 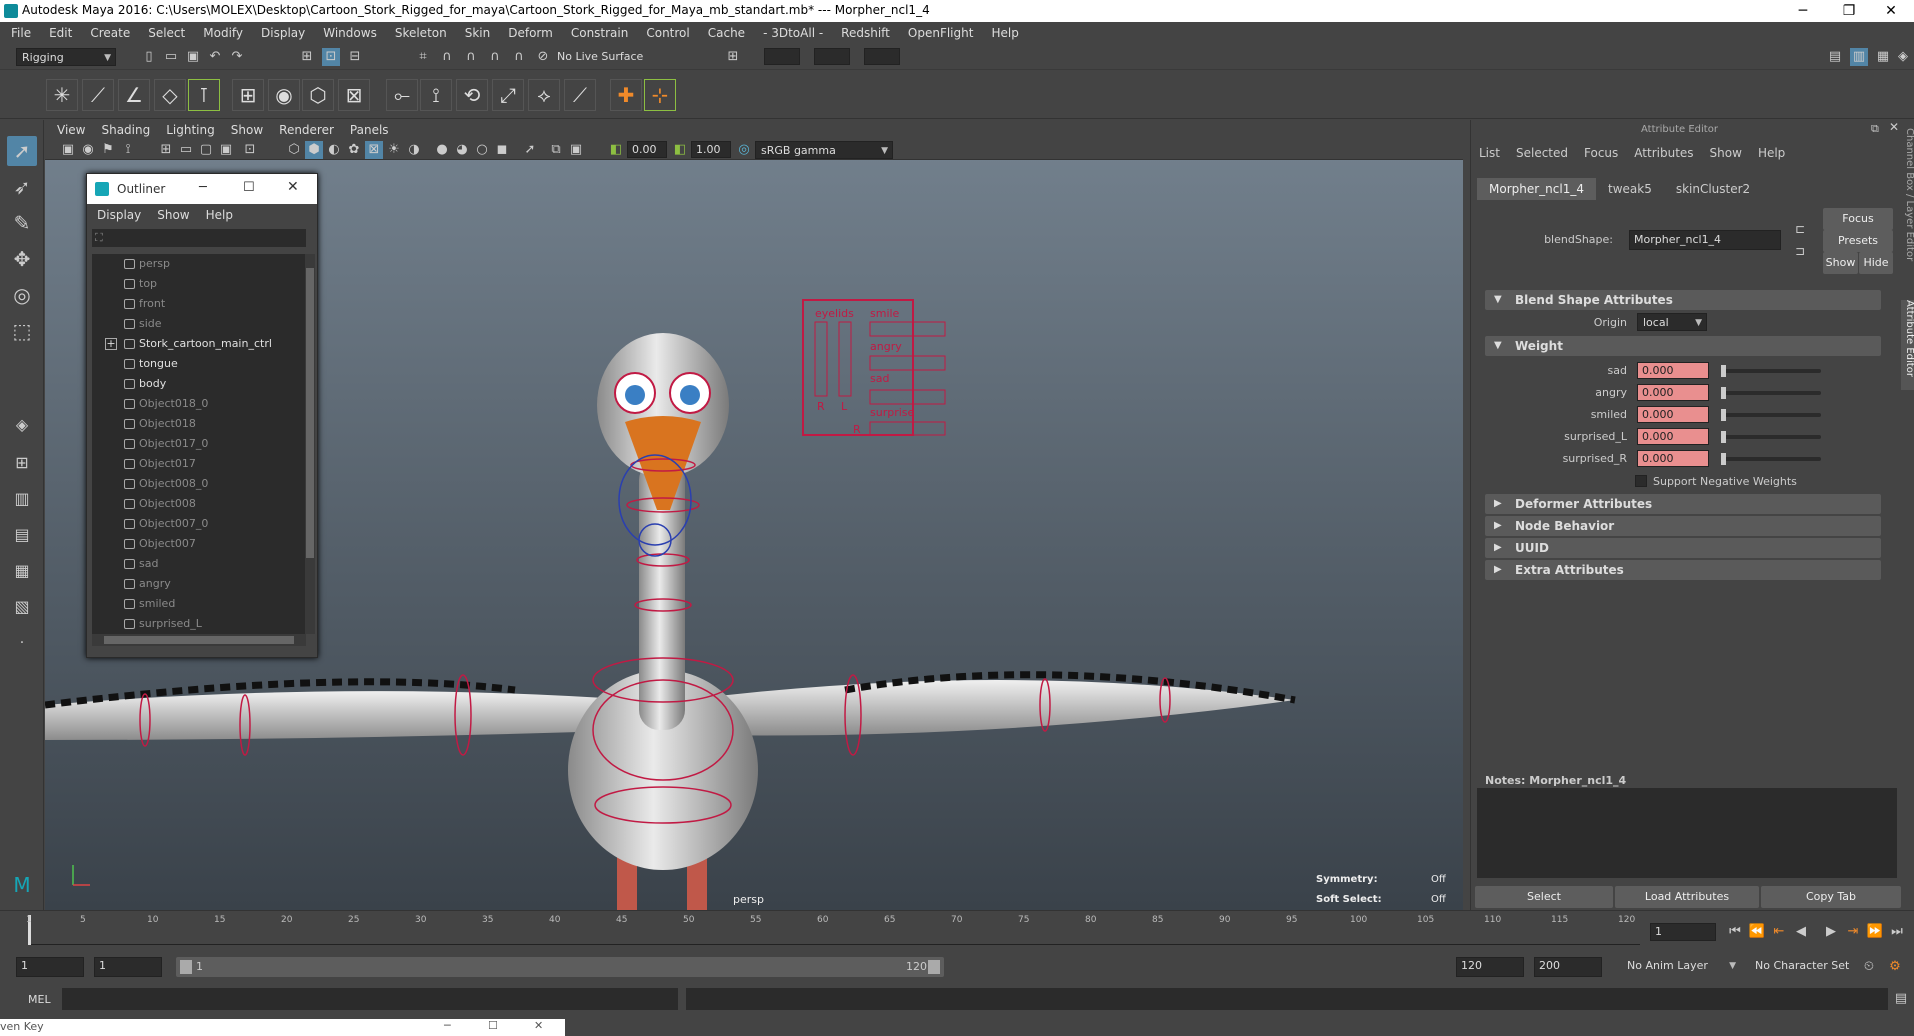 I want to click on layout-menu-icon: ·, so click(x=22, y=643).